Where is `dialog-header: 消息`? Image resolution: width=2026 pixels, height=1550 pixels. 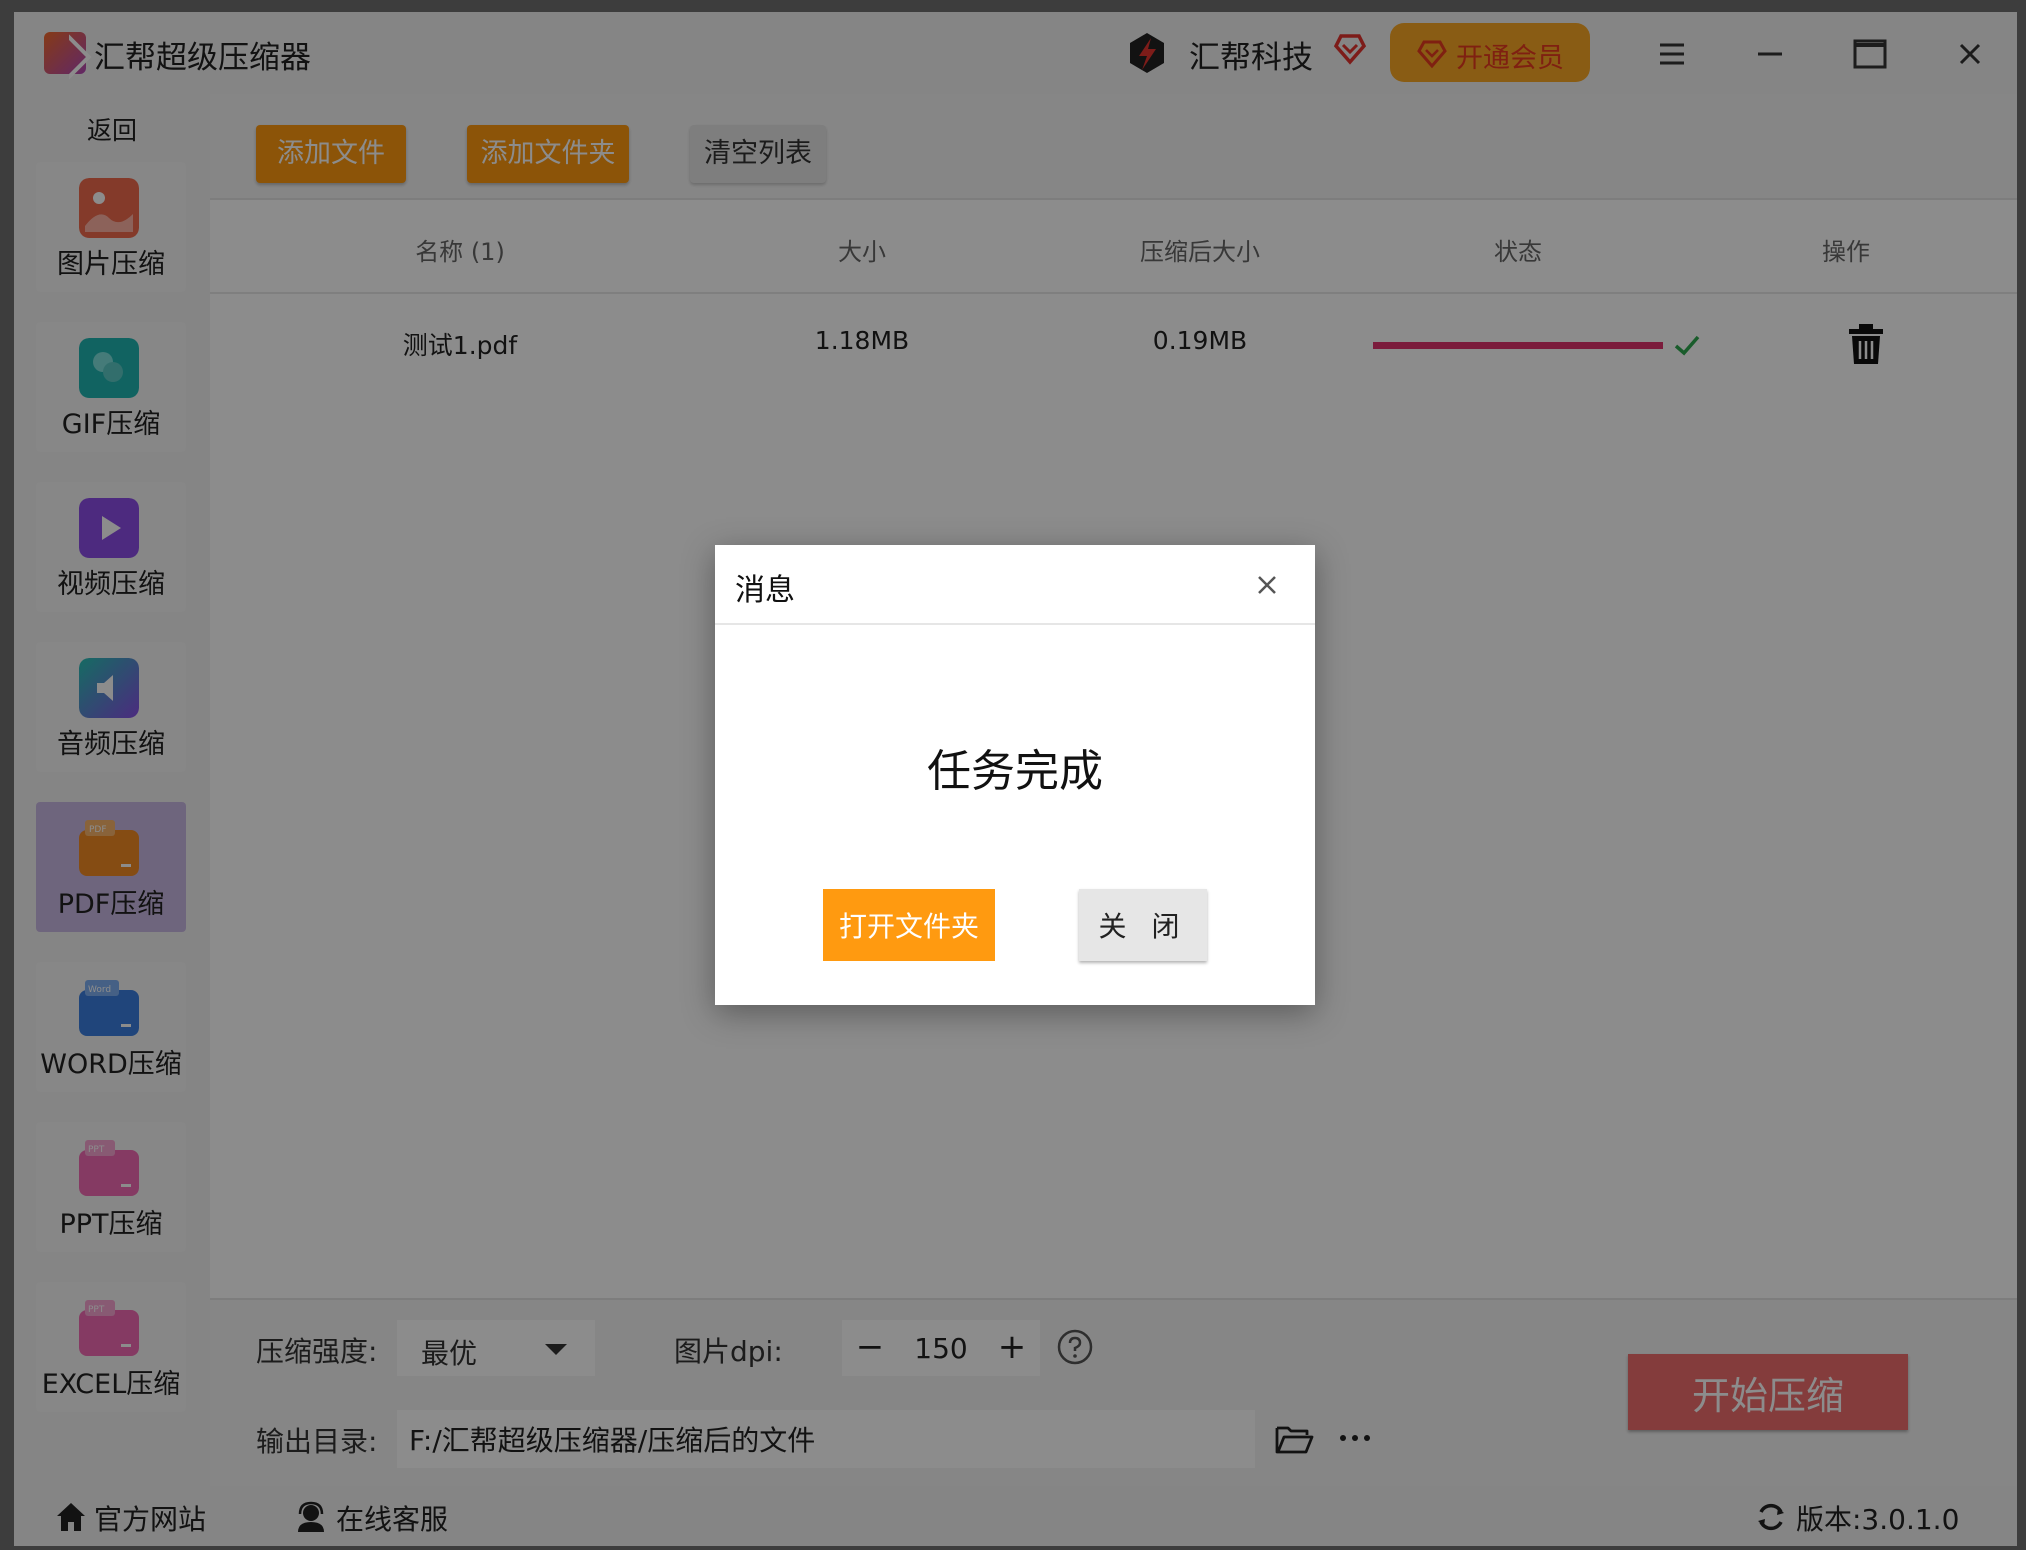
dialog-header: 消息 is located at coordinates (1015, 585).